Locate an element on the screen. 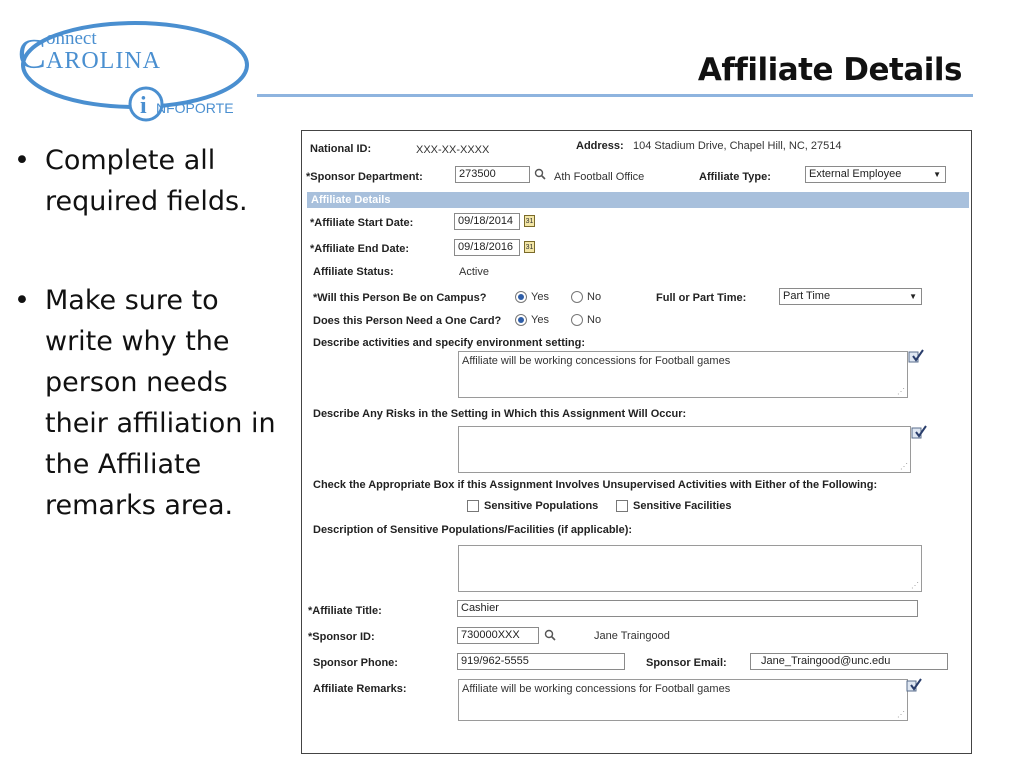  end-date-input: 09/18/2016 is located at coordinates (487, 247).